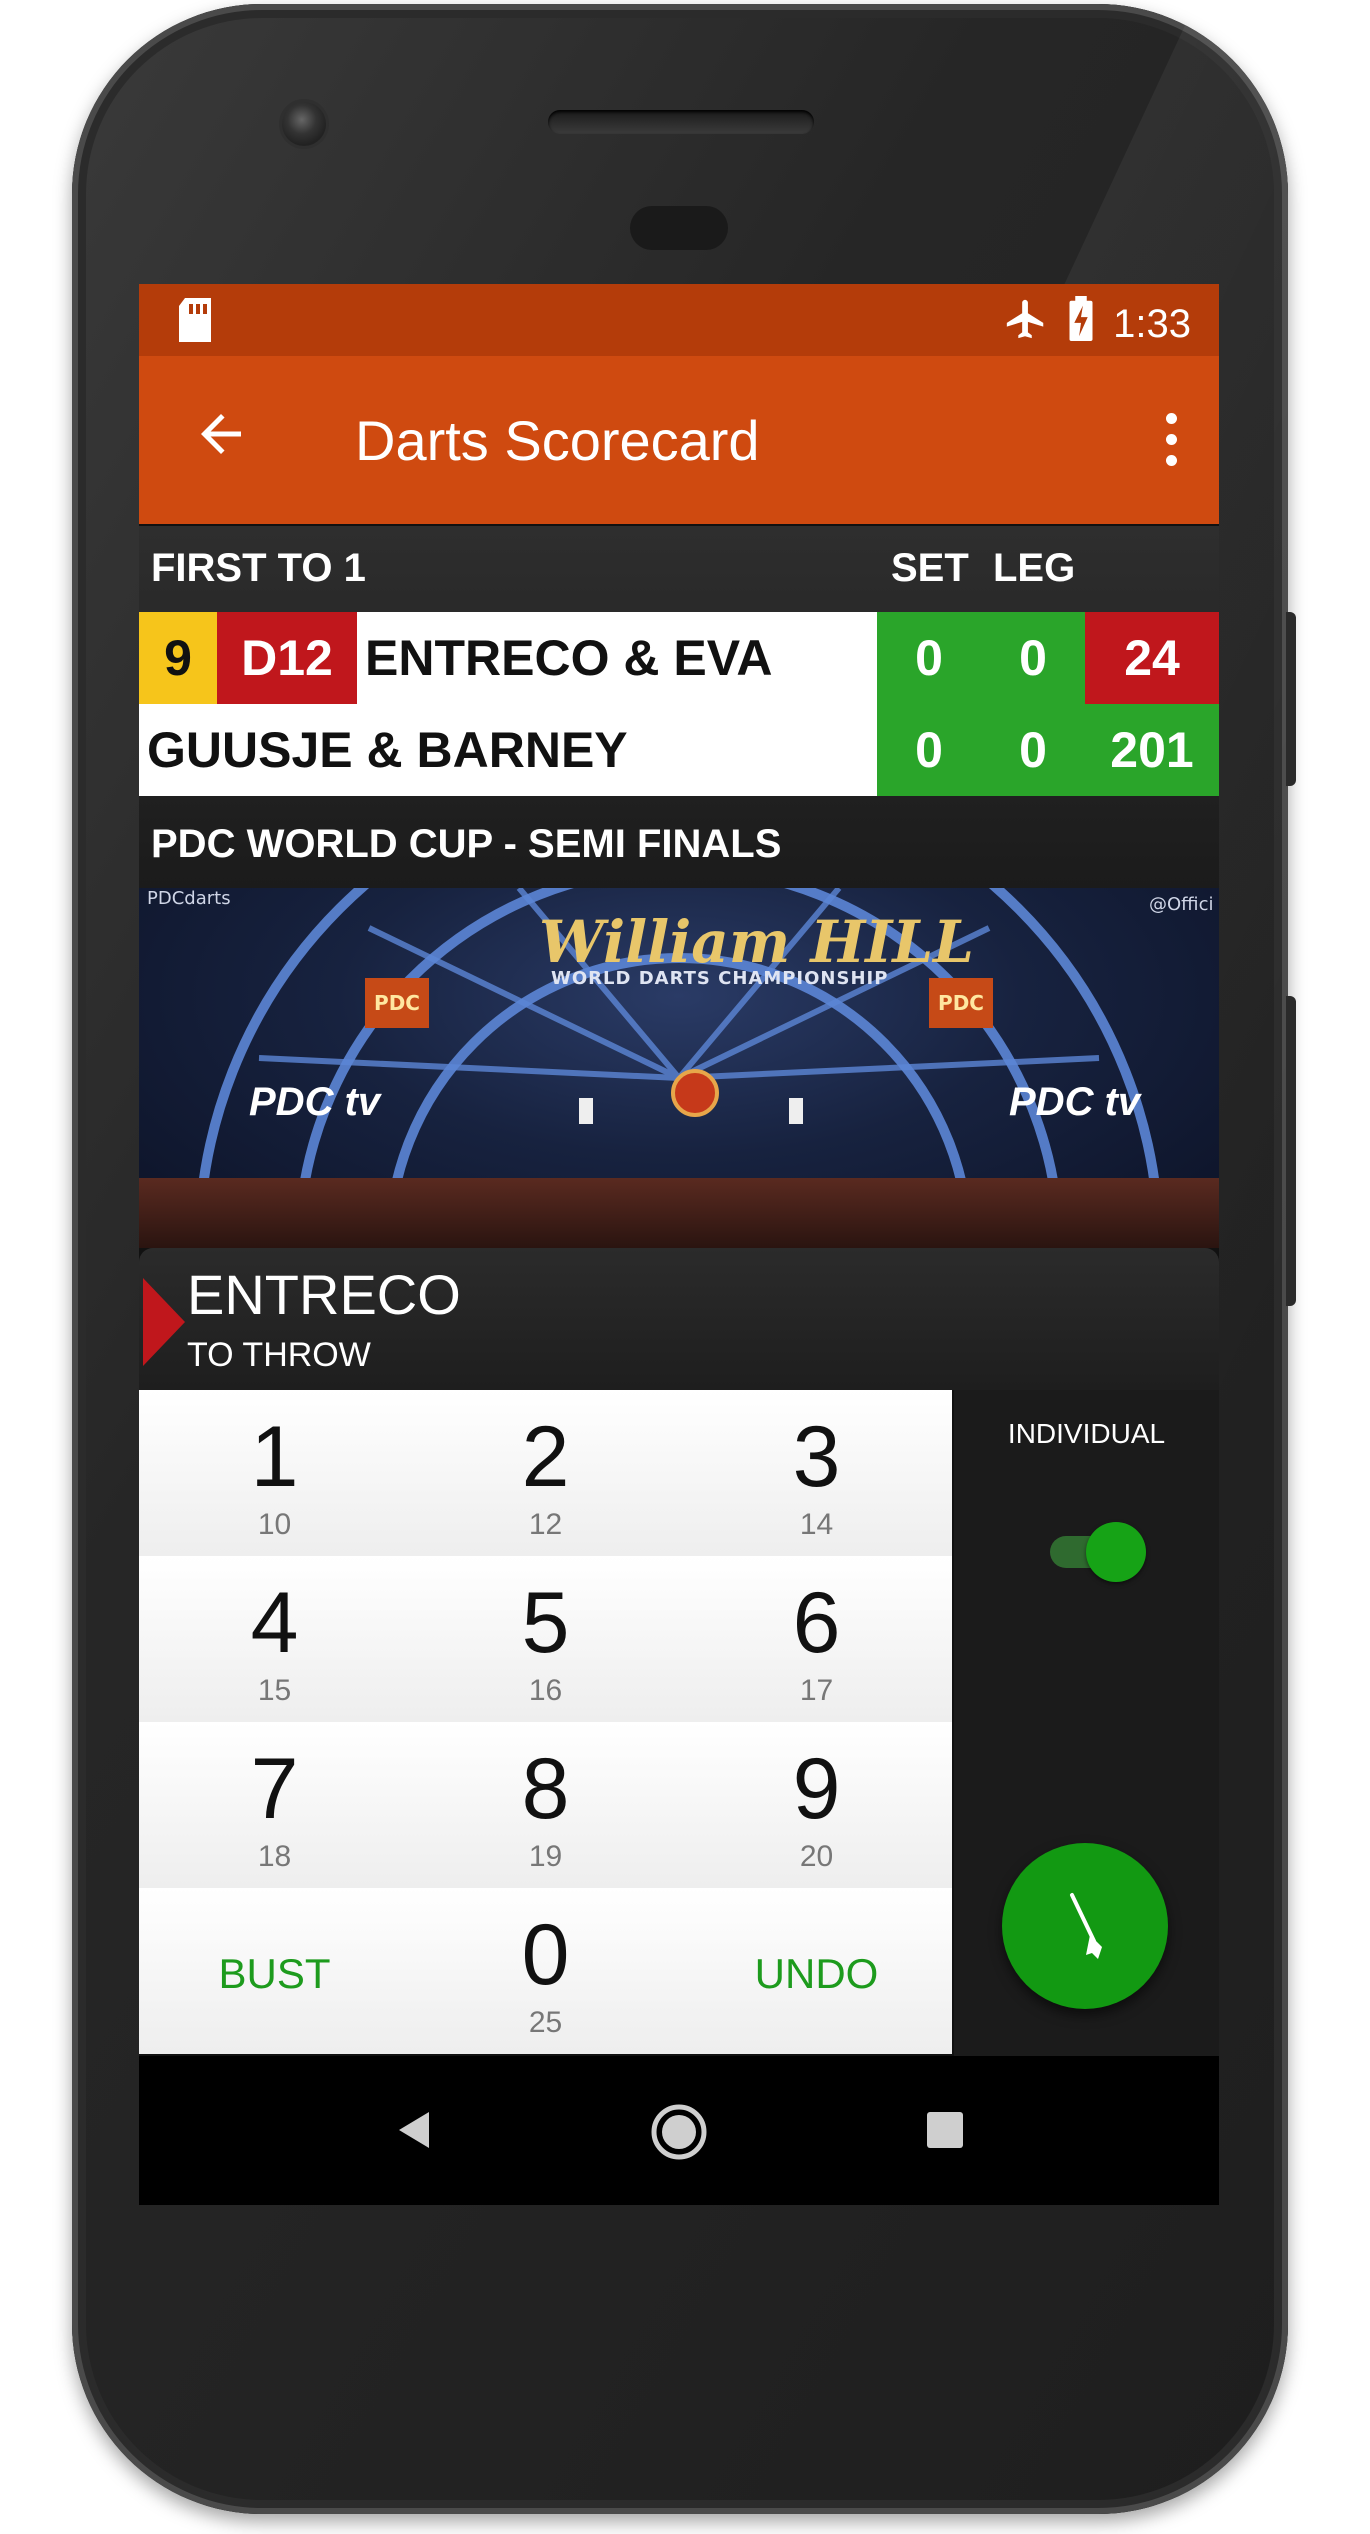  Describe the element at coordinates (679, 2134) in the screenshot. I see `nav-home-icon` at that location.